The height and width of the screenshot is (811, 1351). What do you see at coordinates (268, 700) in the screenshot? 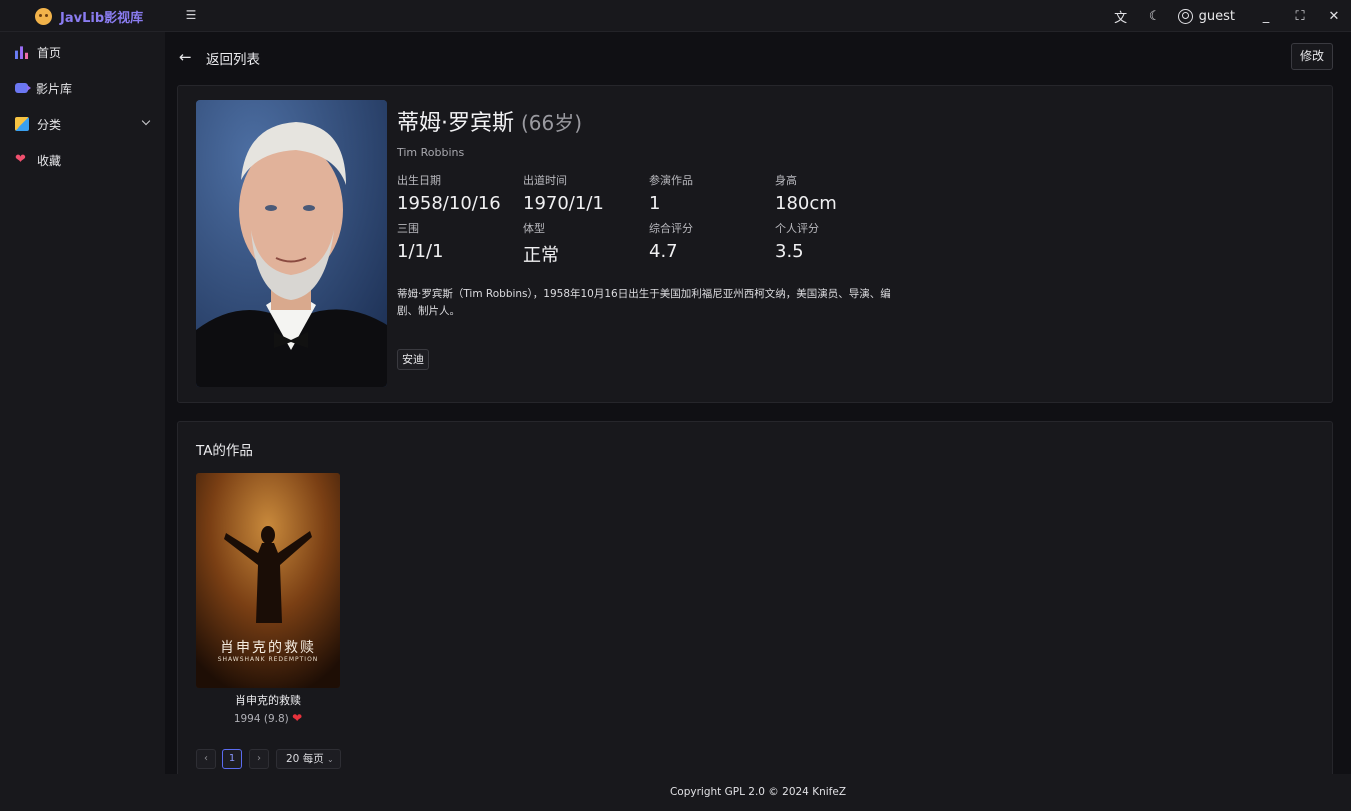
I see `movie-title: 肖申克的救赎` at bounding box center [268, 700].